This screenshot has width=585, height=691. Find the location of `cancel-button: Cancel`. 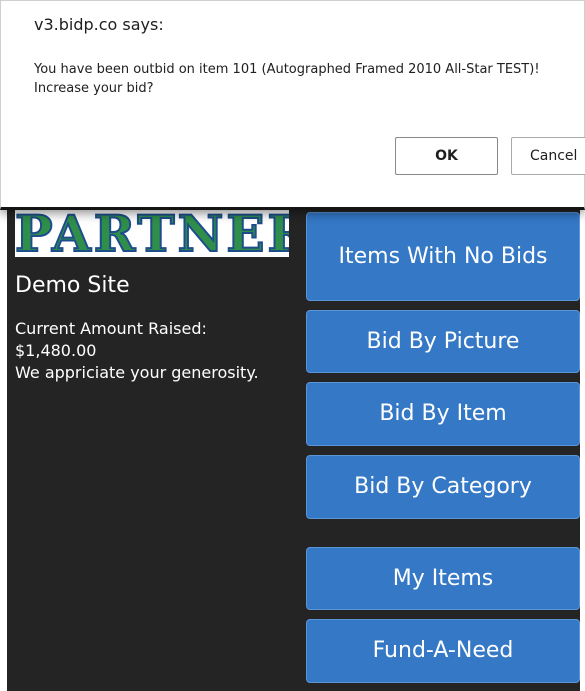

cancel-button: Cancel is located at coordinates (548, 156).